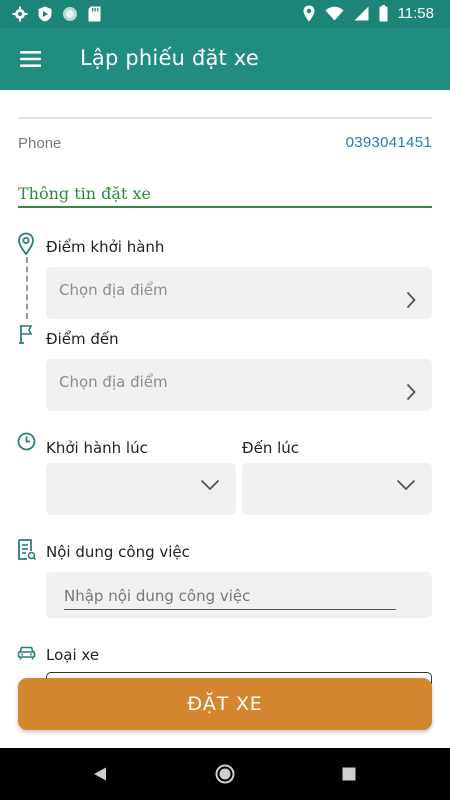 This screenshot has height=800, width=450. Describe the element at coordinates (105, 247) in the screenshot. I see `departure-label: Điểm khởi hành` at that location.